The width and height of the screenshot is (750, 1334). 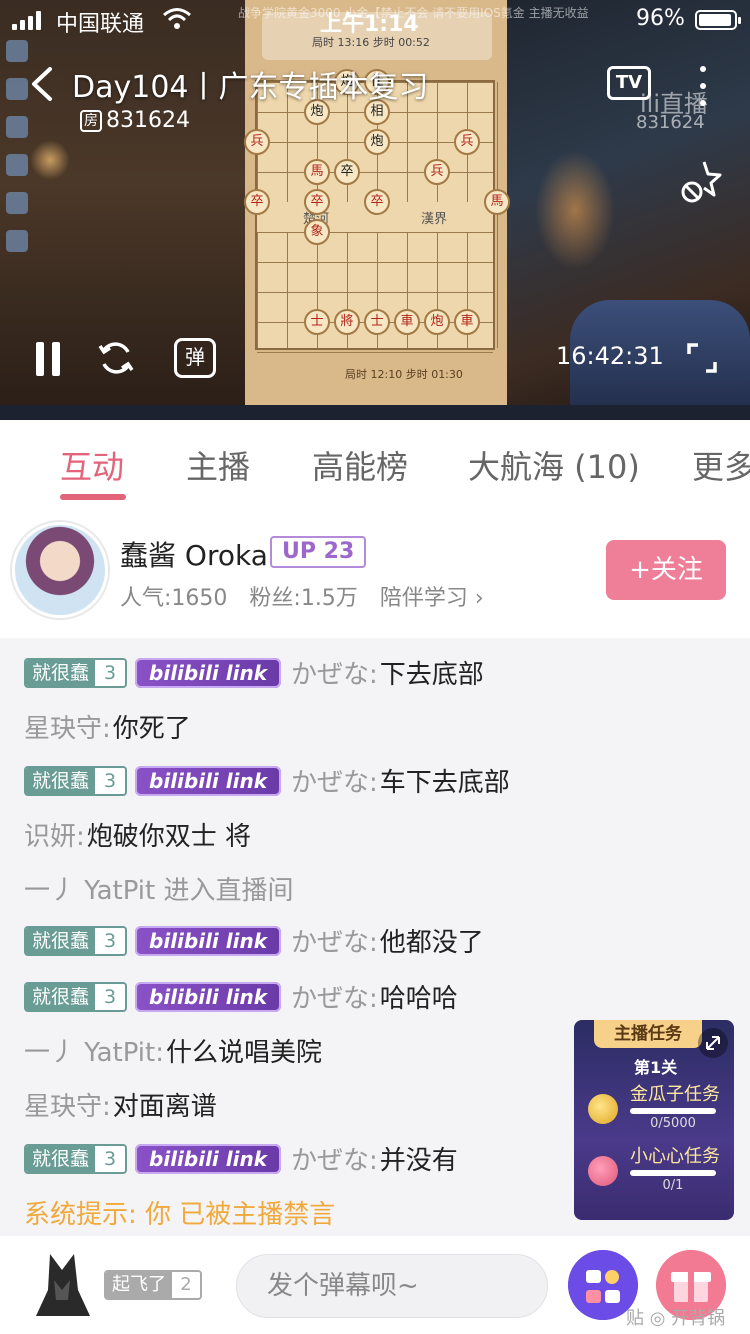 I want to click on pause-button, so click(x=50, y=359).